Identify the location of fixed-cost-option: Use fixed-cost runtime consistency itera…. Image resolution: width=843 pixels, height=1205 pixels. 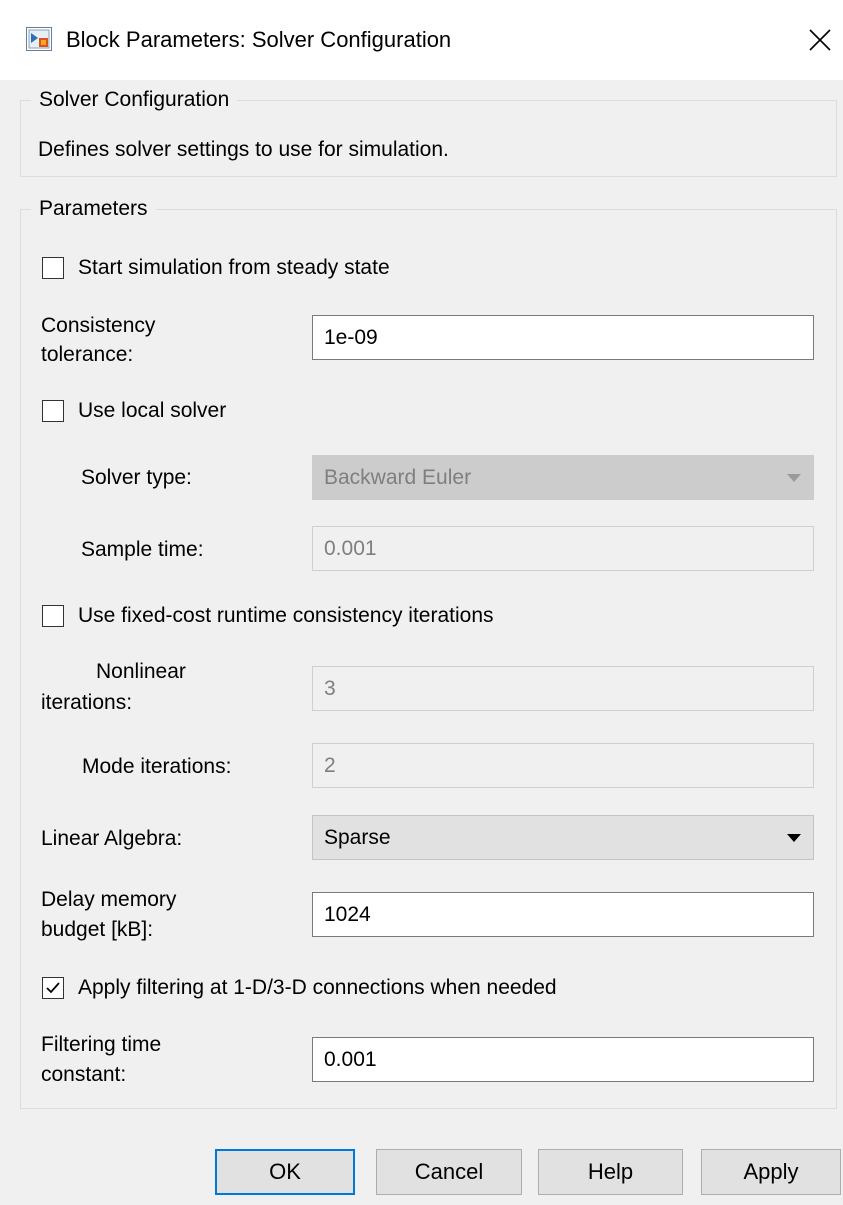
(268, 615).